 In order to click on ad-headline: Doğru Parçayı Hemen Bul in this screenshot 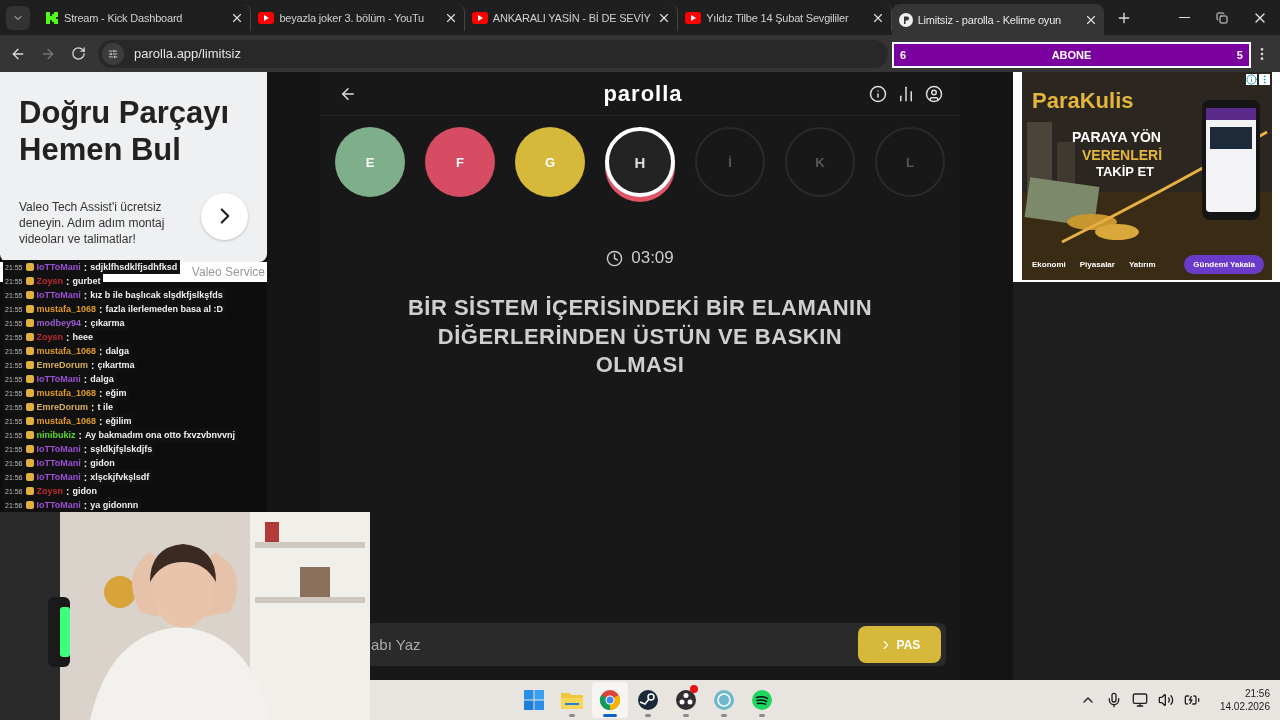, I will do `click(125, 132)`.